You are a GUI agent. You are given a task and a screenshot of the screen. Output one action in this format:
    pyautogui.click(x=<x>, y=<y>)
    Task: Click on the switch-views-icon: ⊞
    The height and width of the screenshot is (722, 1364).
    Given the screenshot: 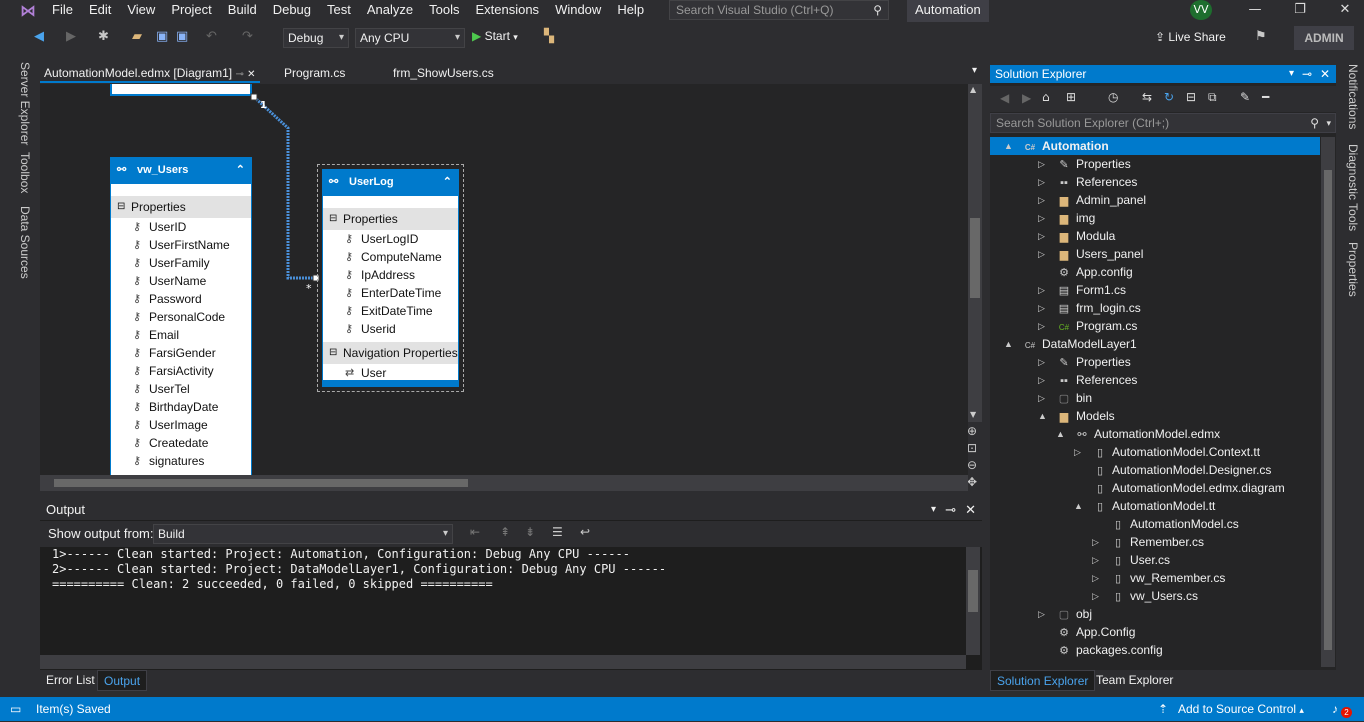 What is the action you would take?
    pyautogui.click(x=1071, y=97)
    